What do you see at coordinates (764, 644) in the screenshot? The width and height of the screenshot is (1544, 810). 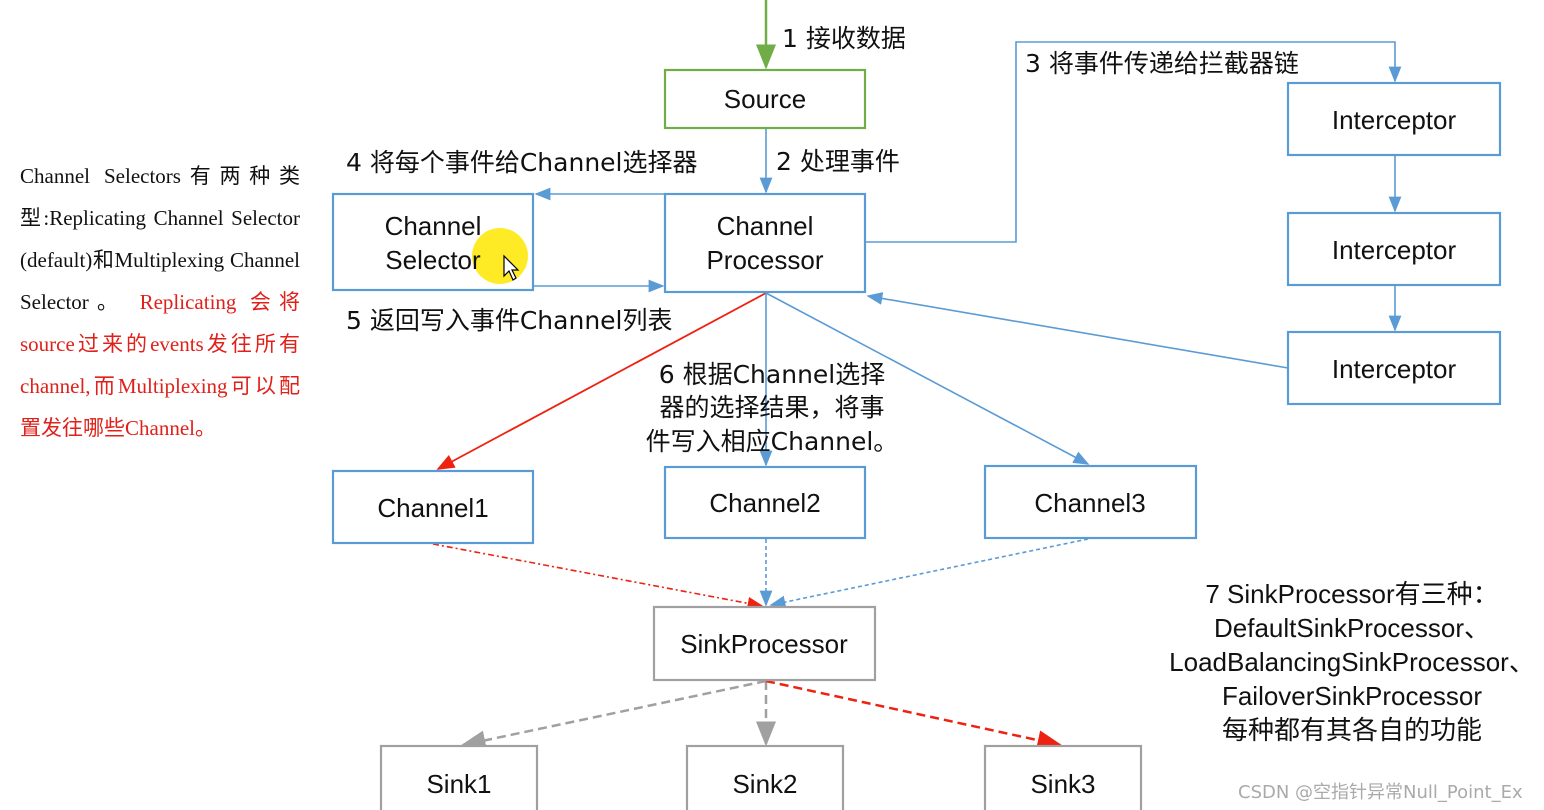 I see `sink-processor-label: SinkProcessor` at bounding box center [764, 644].